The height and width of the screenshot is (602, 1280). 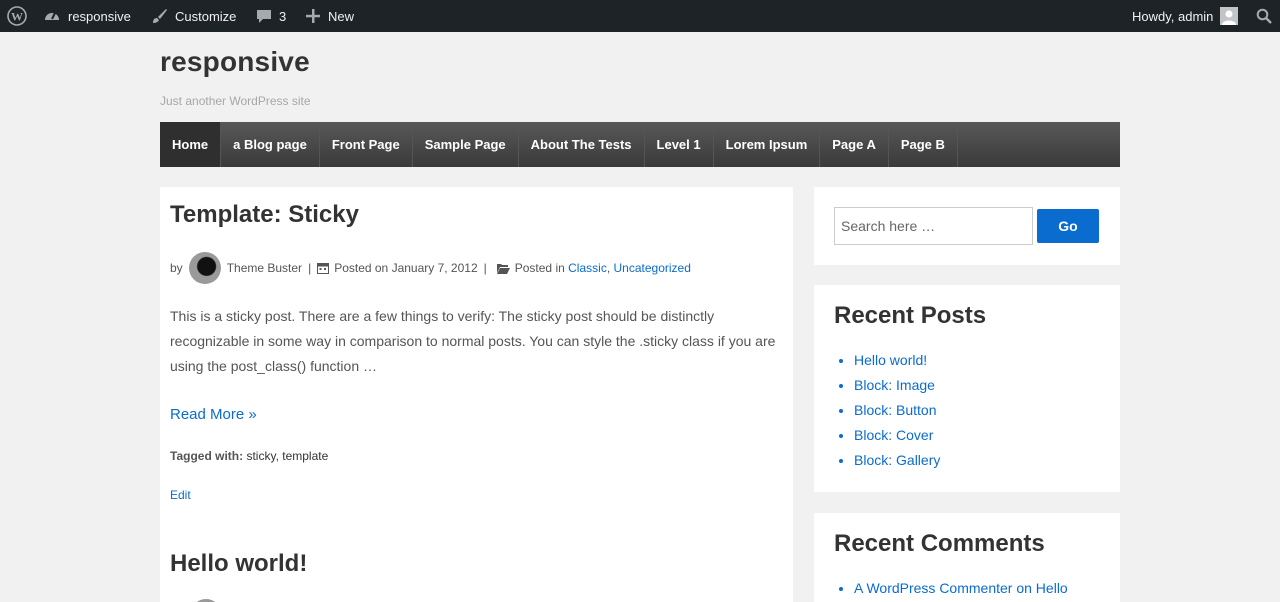 I want to click on author-avatar, so click(x=204, y=268).